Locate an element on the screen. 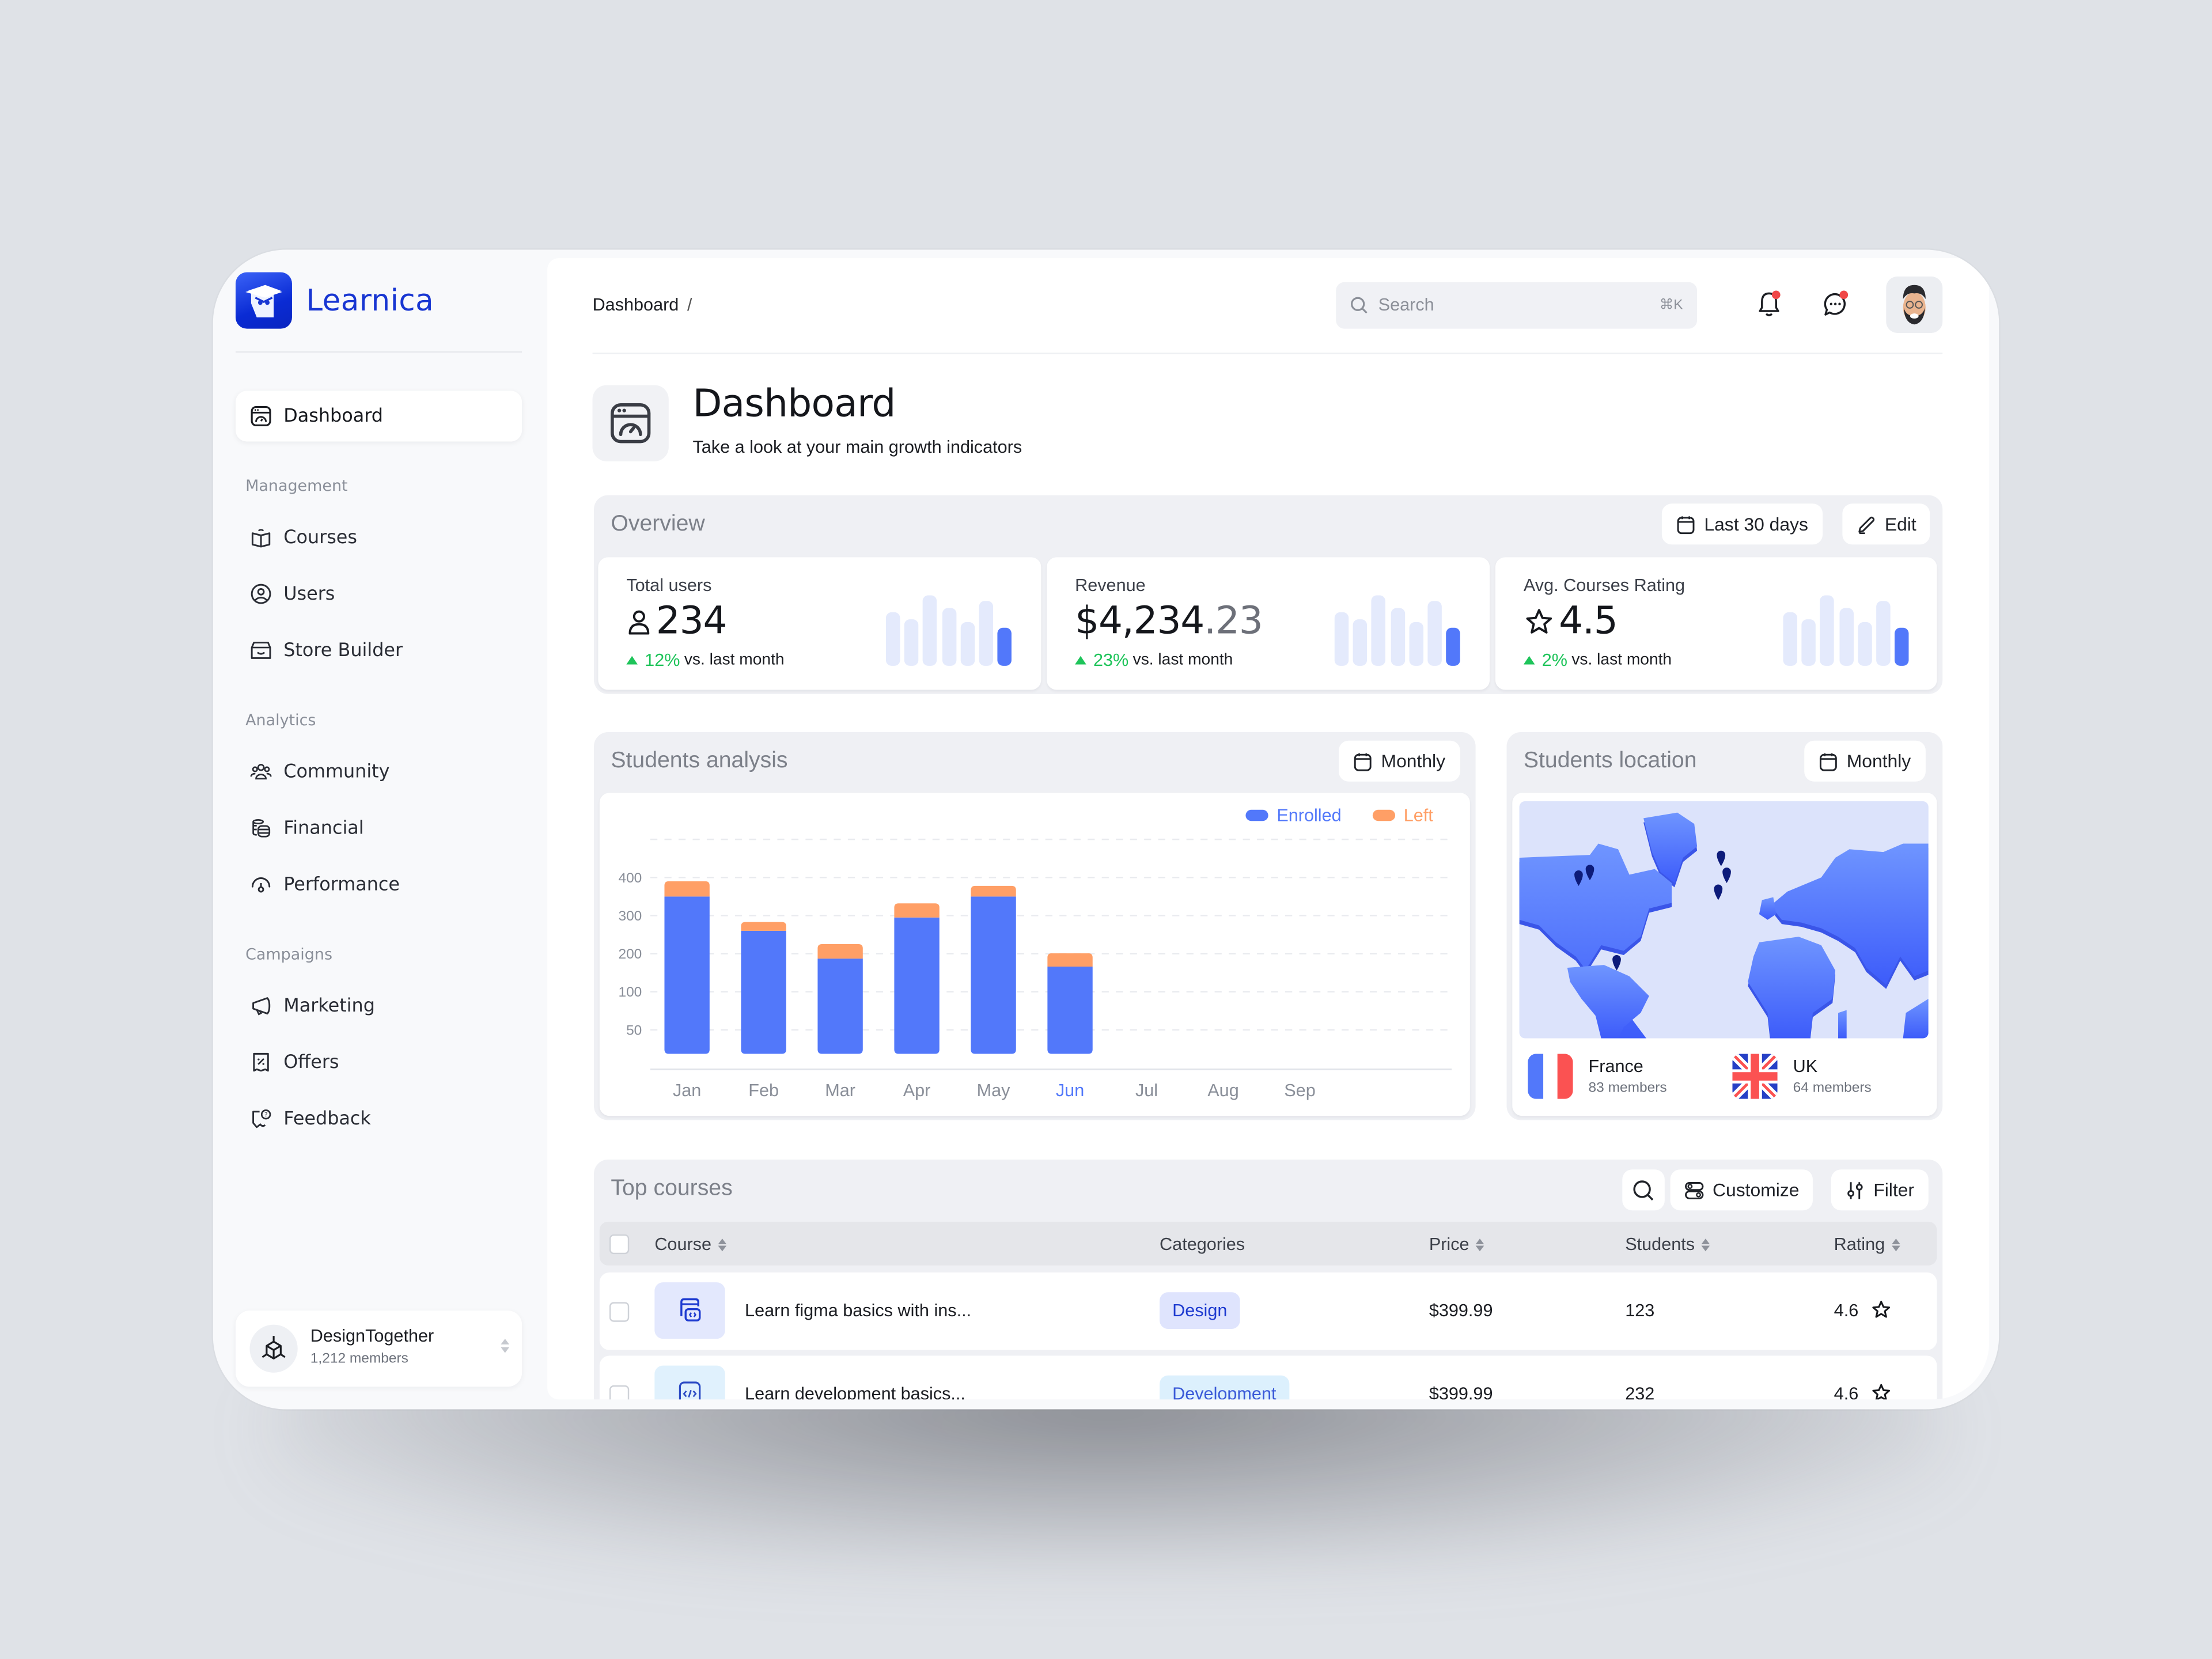 Image resolution: width=2212 pixels, height=1659 pixels. stat-change-percent: 2% is located at coordinates (1554, 660).